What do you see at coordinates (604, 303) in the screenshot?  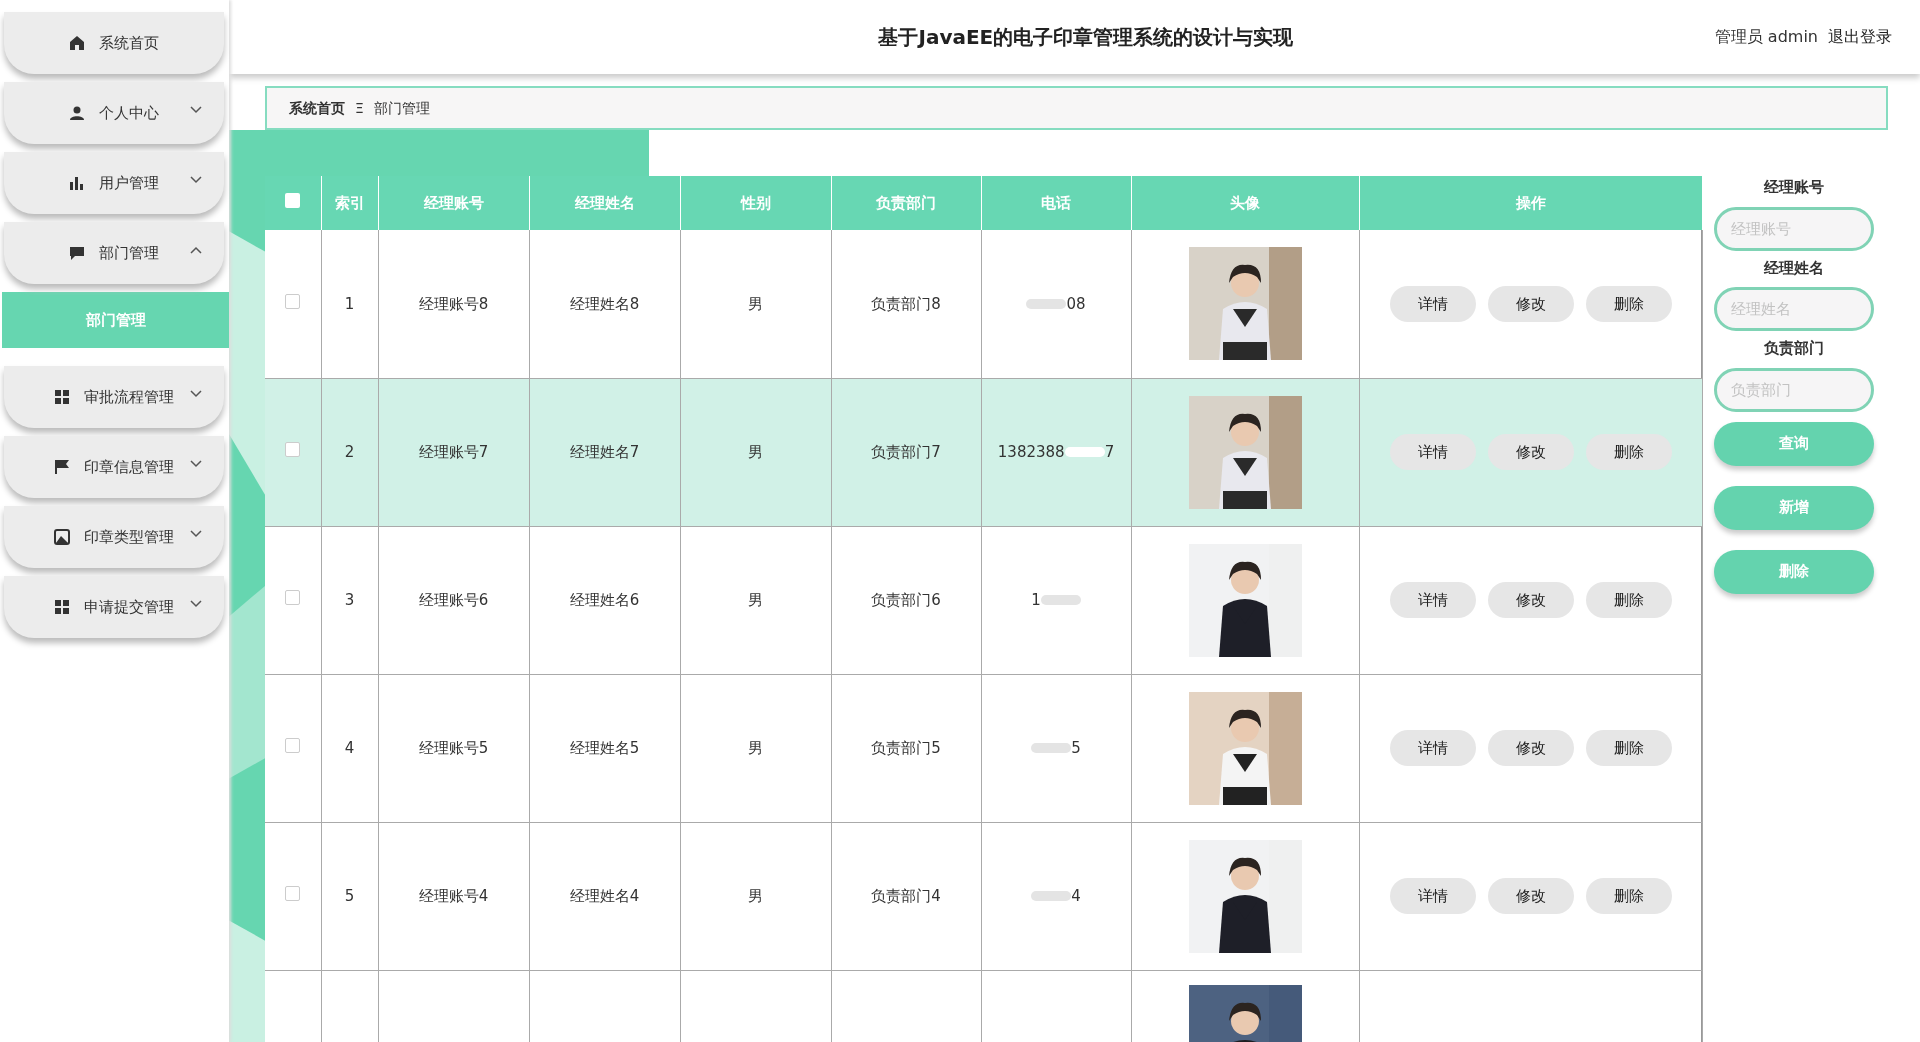 I see `table-cell: 经理姓名8` at bounding box center [604, 303].